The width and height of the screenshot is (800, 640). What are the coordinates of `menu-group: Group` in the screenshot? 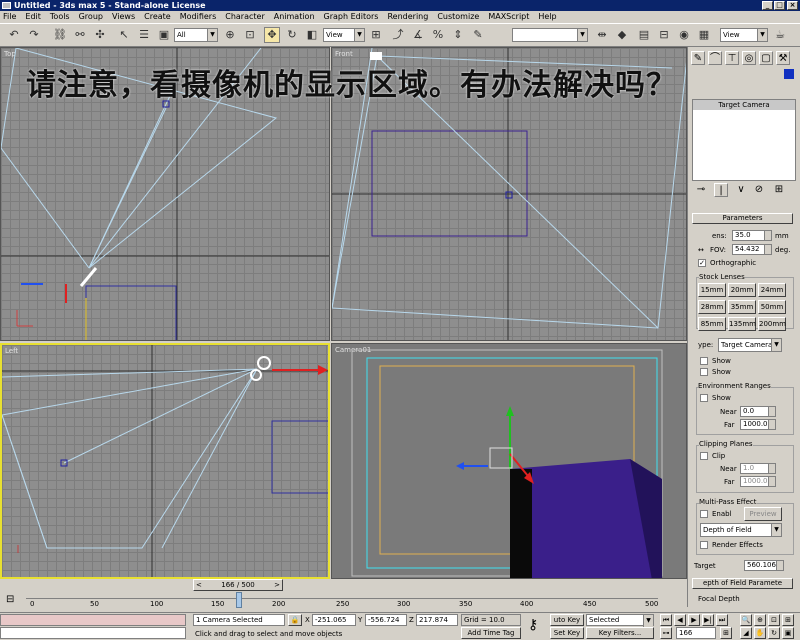 It's located at (91, 17).